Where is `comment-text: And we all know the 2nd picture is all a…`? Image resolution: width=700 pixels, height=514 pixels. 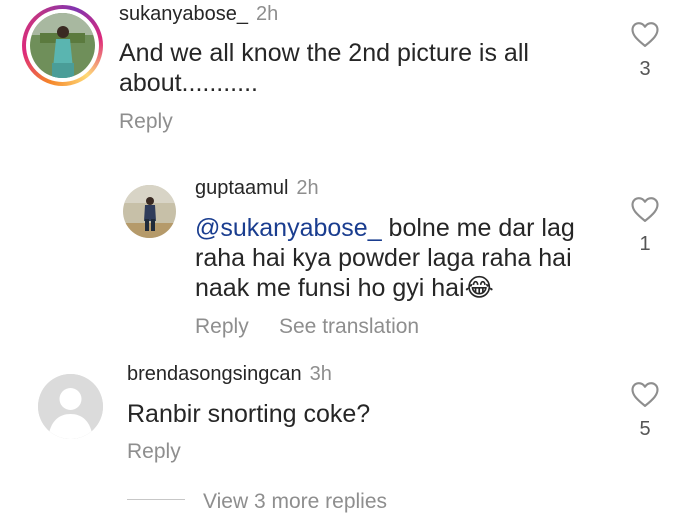 comment-text: And we all know the 2nd picture is all a… is located at coordinates (324, 68).